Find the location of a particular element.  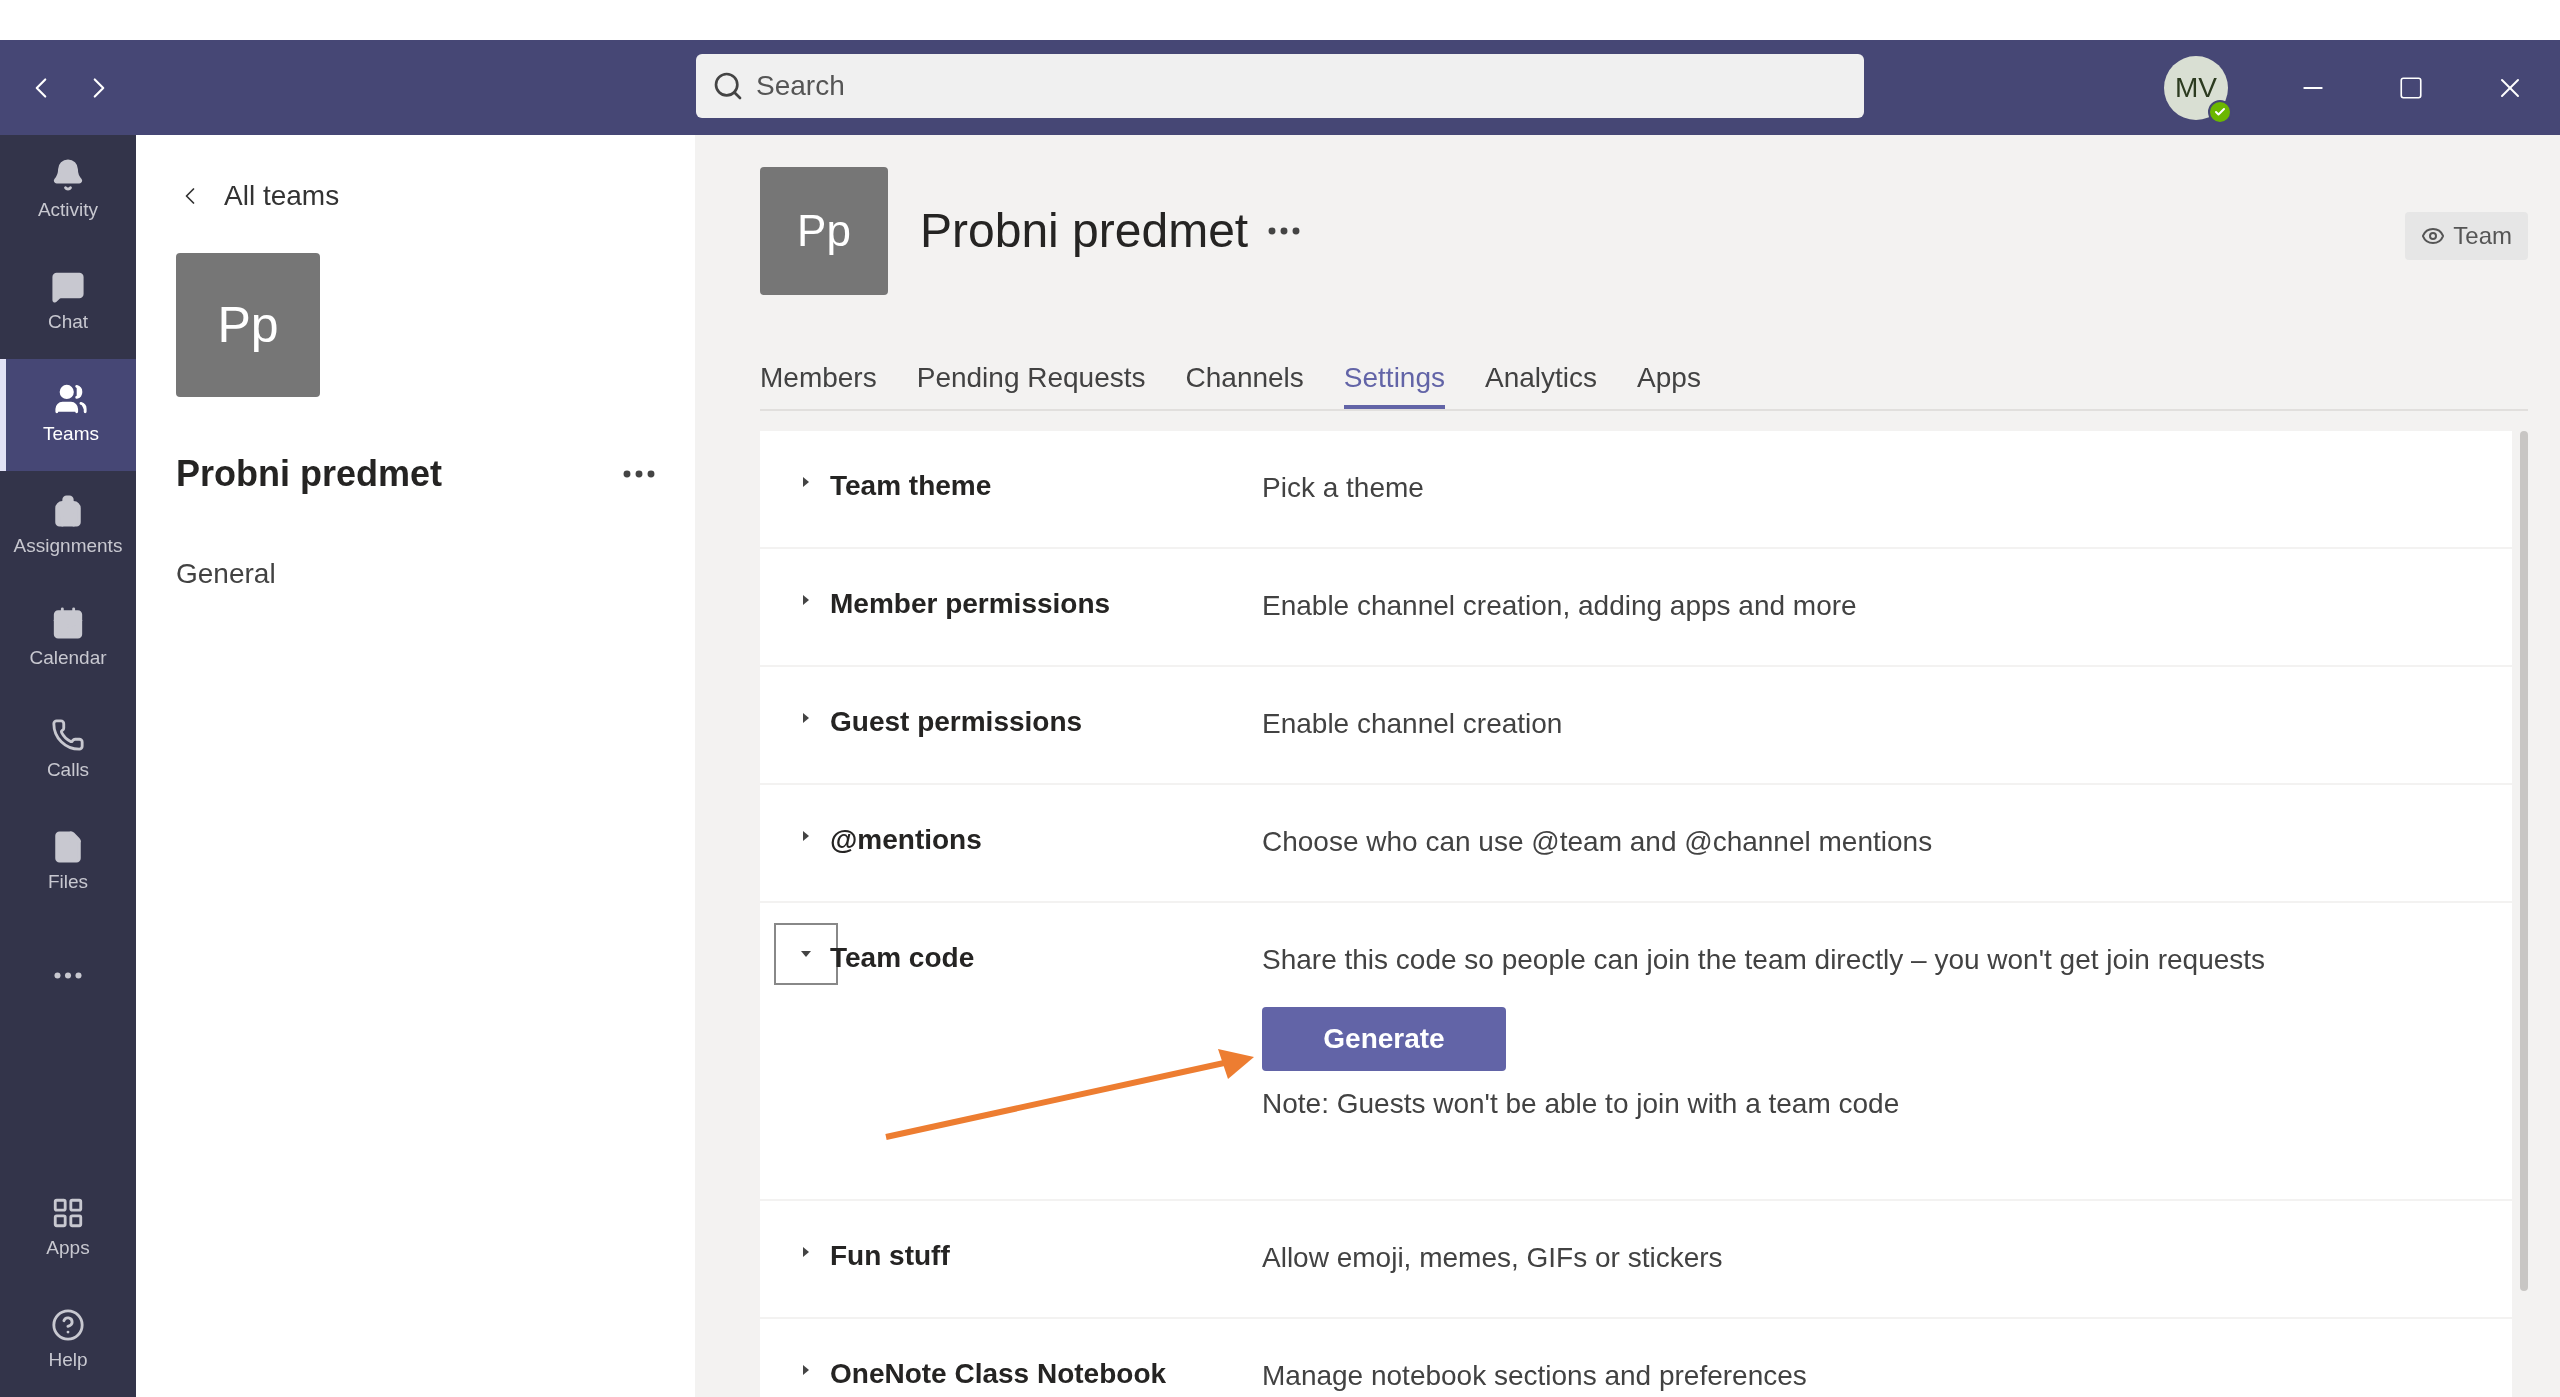

rail-item: Chat is located at coordinates (68, 303).